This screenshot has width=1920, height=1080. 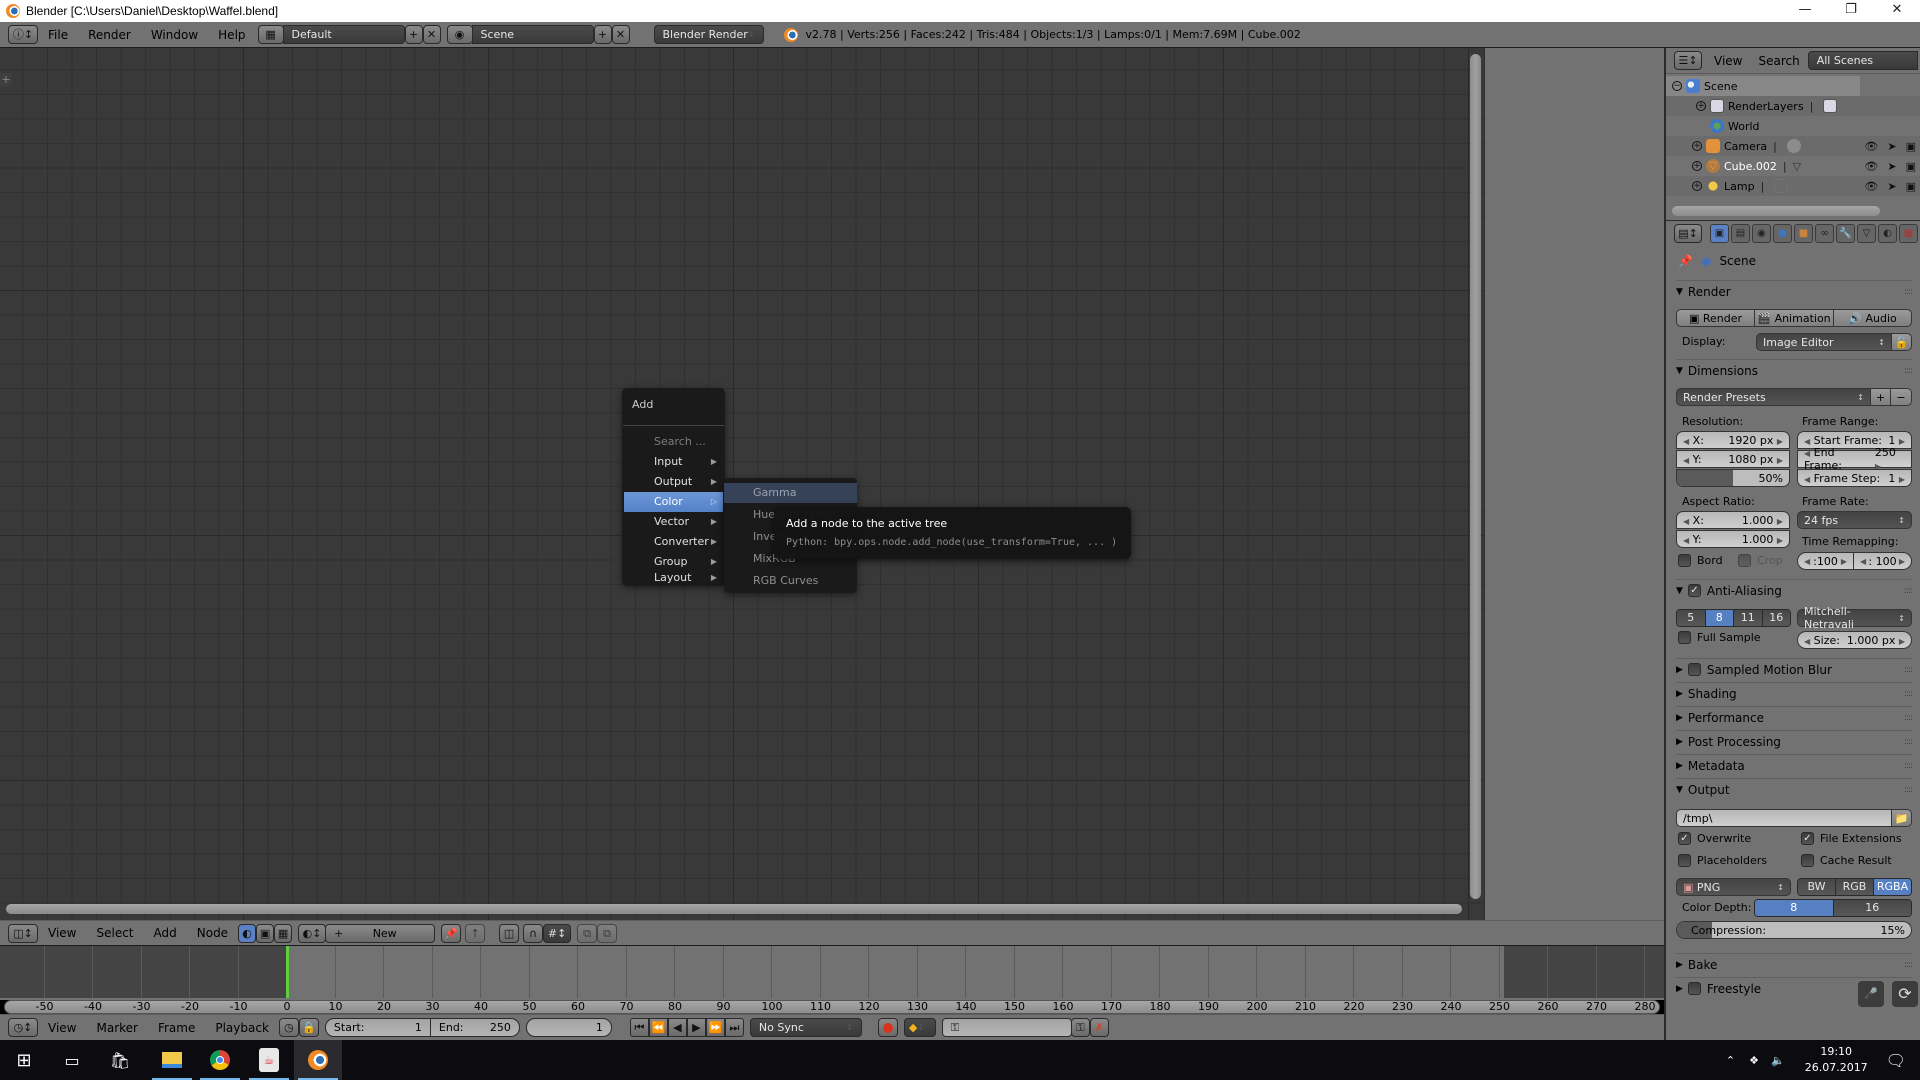 What do you see at coordinates (673, 482) in the screenshot?
I see `menu-item-output: Output ▶` at bounding box center [673, 482].